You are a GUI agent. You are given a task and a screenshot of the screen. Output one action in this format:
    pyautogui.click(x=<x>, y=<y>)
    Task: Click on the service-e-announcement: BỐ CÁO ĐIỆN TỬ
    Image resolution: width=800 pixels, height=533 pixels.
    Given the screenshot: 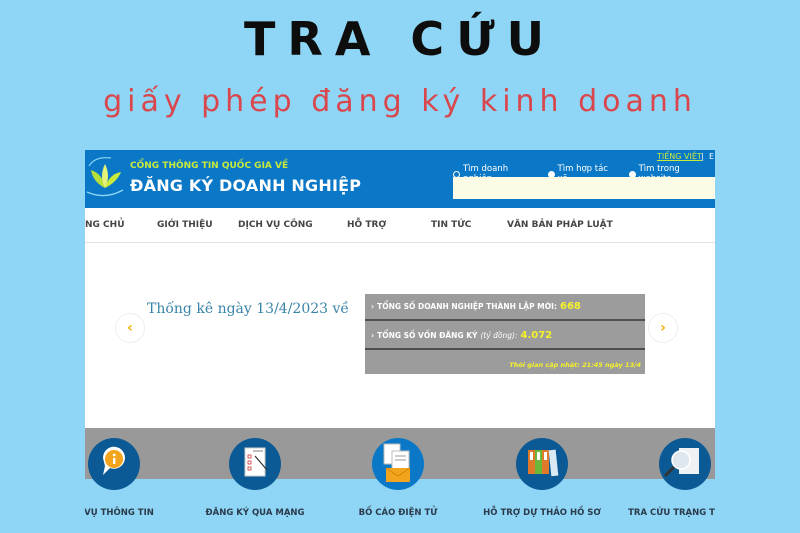 What is the action you would take?
    pyautogui.click(x=398, y=478)
    